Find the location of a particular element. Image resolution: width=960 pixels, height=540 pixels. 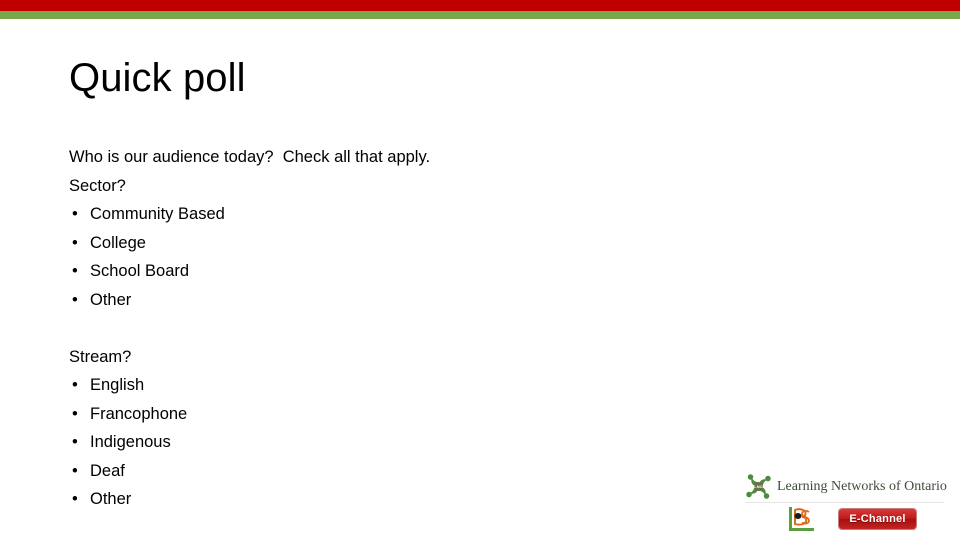

lbs-monogram-icon is located at coordinates (801, 519).